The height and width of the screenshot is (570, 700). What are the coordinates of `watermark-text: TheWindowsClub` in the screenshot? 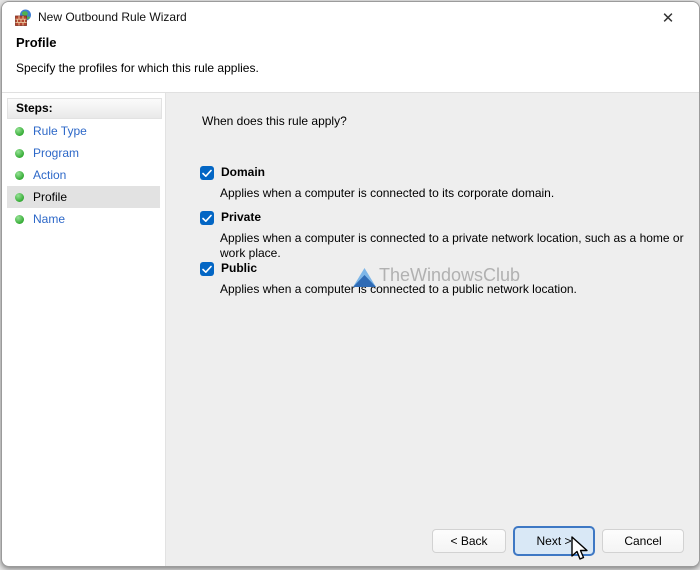 It's located at (450, 275).